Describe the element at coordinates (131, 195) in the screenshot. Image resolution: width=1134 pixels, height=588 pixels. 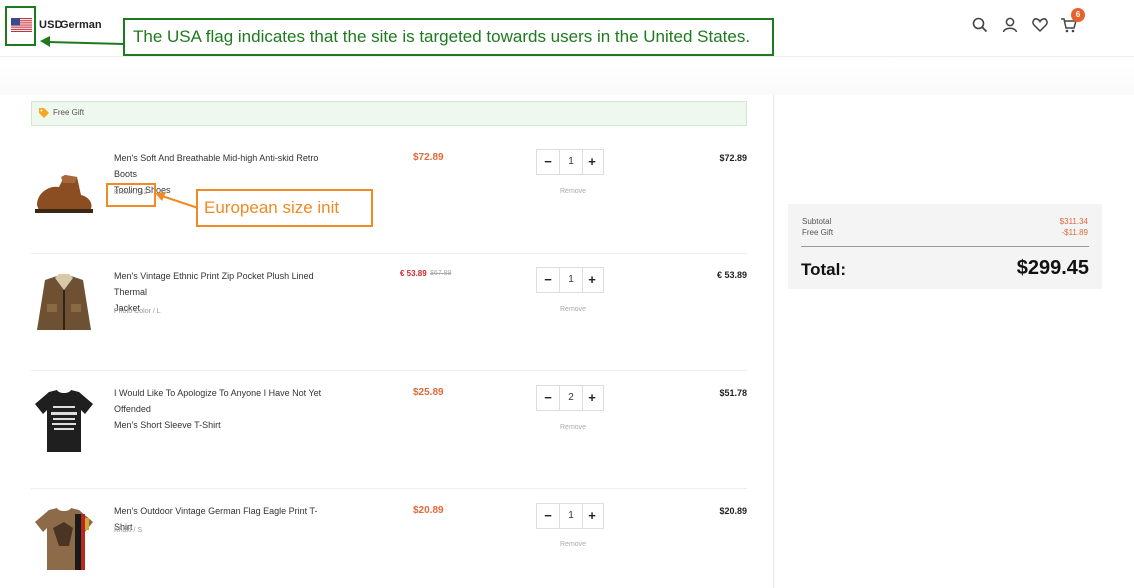
I see `size-highlight-box` at that location.